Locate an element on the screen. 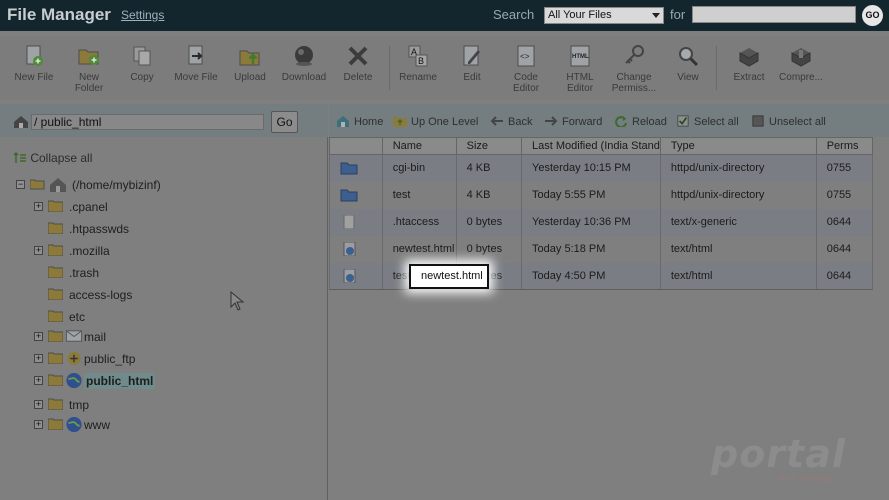 This screenshot has width=889, height=500. svg-text: B is located at coordinates (421, 61).